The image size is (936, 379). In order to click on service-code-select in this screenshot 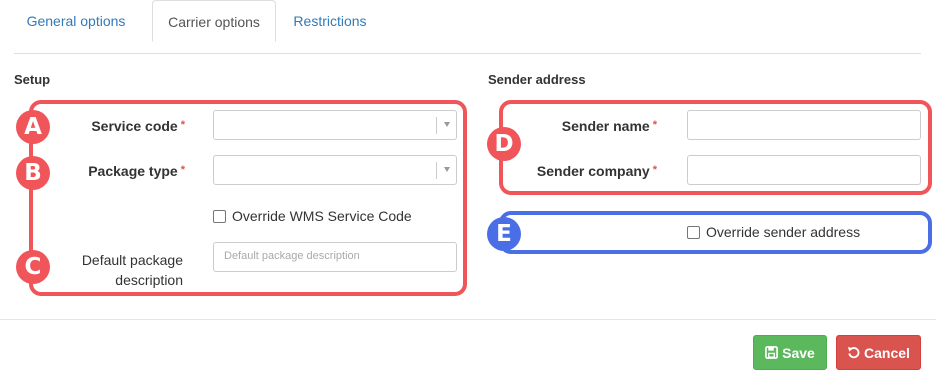, I will do `click(335, 125)`.